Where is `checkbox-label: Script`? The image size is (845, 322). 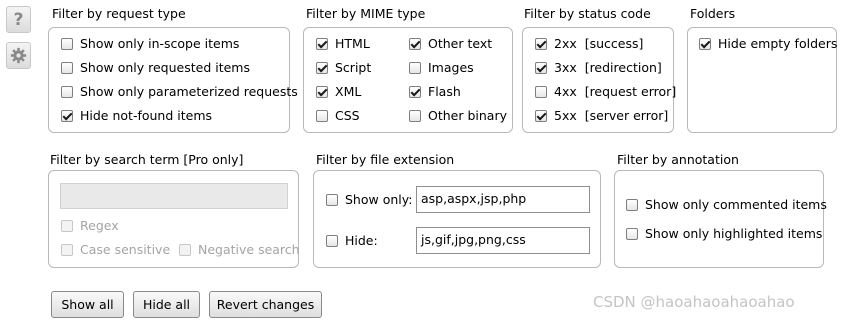 checkbox-label: Script is located at coordinates (353, 67).